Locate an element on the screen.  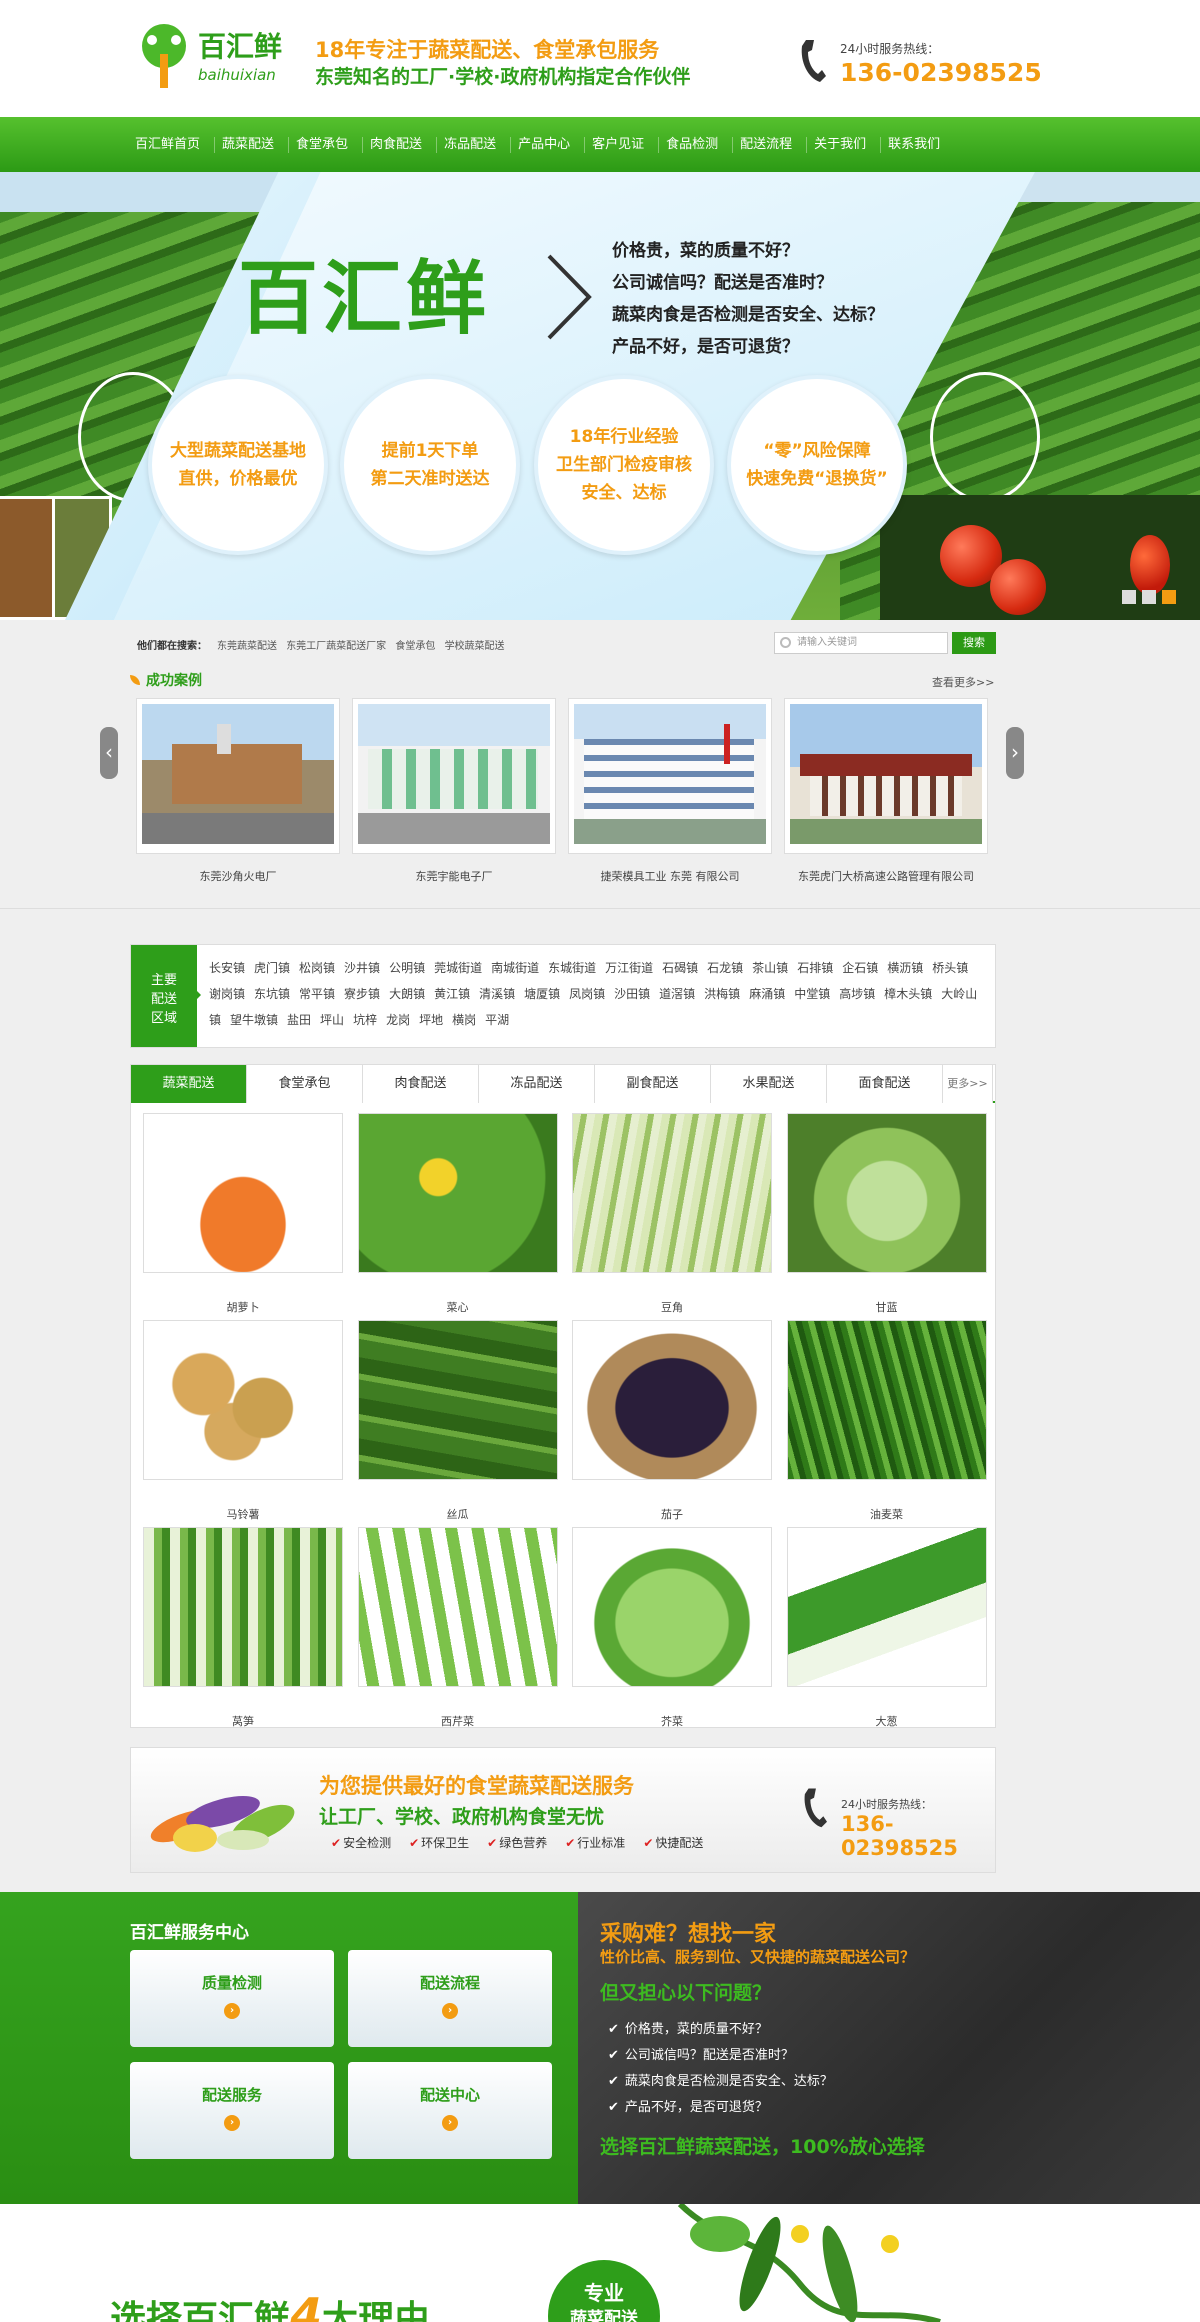
area-town: 长安镇 is located at coordinates (227, 968).